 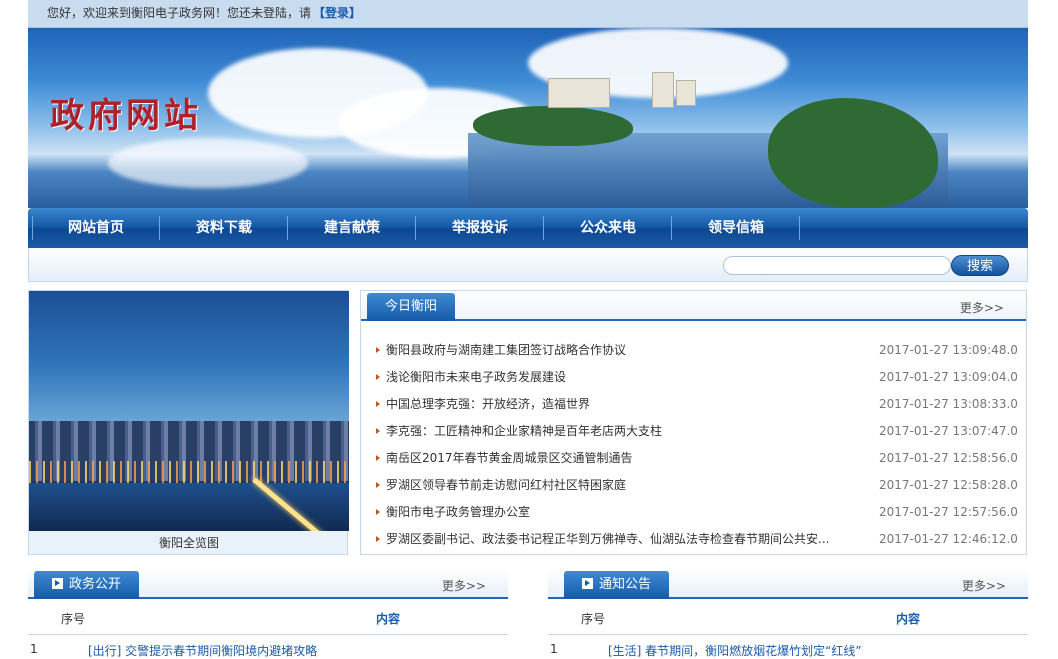 I want to click on table-row: 1 [出行] 交警提示春节期间衡阳境内避堵攻略, so click(x=268, y=646).